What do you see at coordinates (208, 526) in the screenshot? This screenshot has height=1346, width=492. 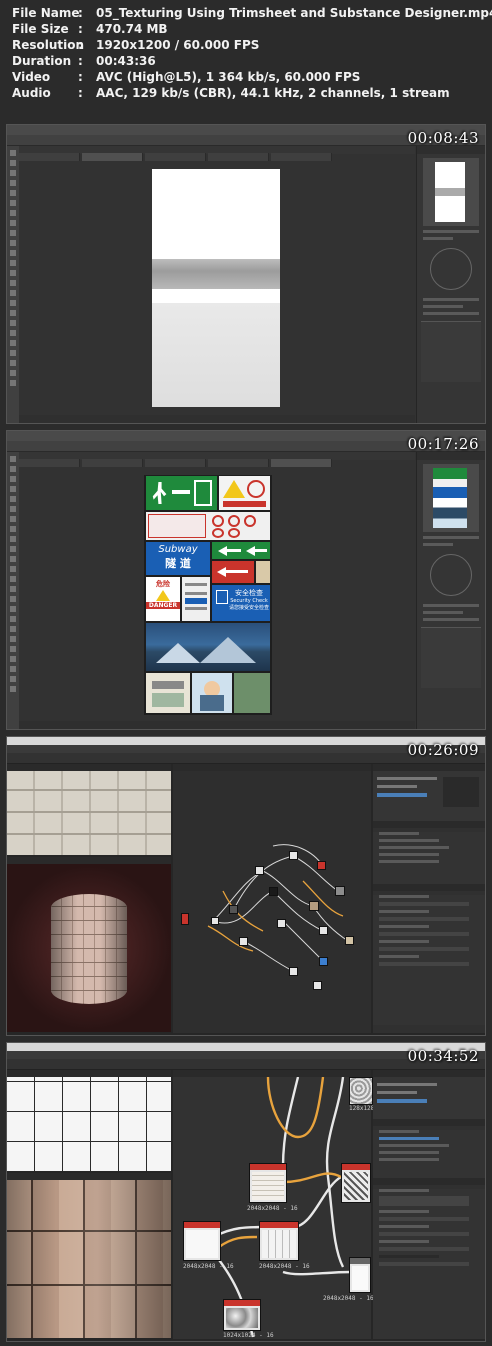 I see `prohibition-signs` at bounding box center [208, 526].